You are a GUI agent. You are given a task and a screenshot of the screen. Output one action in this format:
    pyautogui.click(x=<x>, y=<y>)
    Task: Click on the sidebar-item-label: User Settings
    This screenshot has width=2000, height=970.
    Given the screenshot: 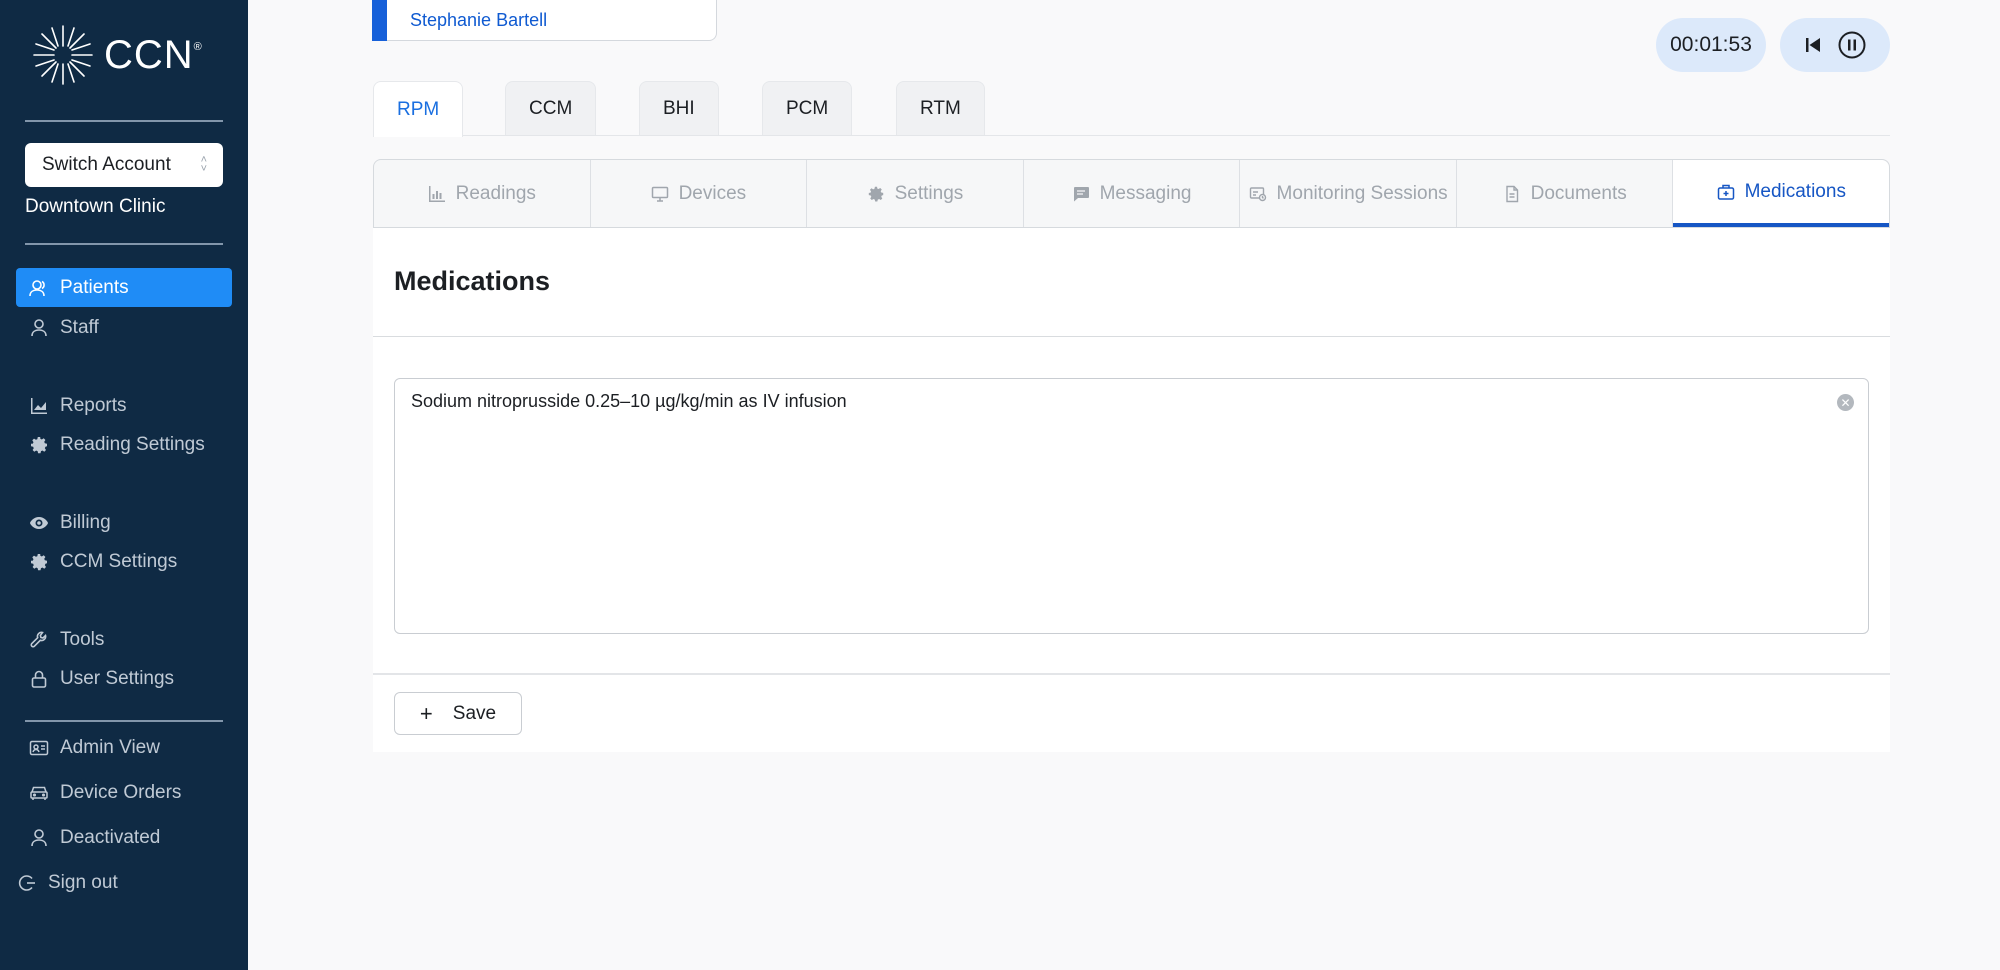 What is the action you would take?
    pyautogui.click(x=117, y=678)
    